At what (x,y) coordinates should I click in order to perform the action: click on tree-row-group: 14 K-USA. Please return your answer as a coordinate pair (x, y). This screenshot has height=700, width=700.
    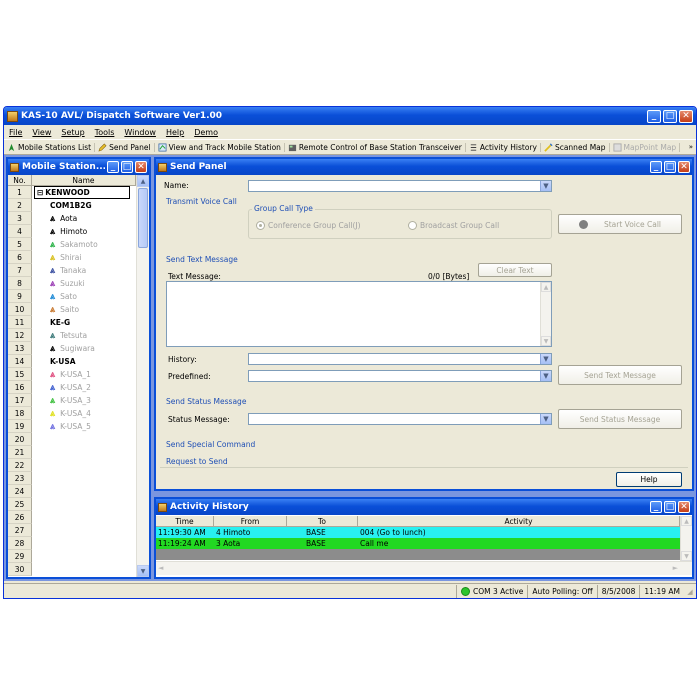
    Looking at the image, I should click on (72, 361).